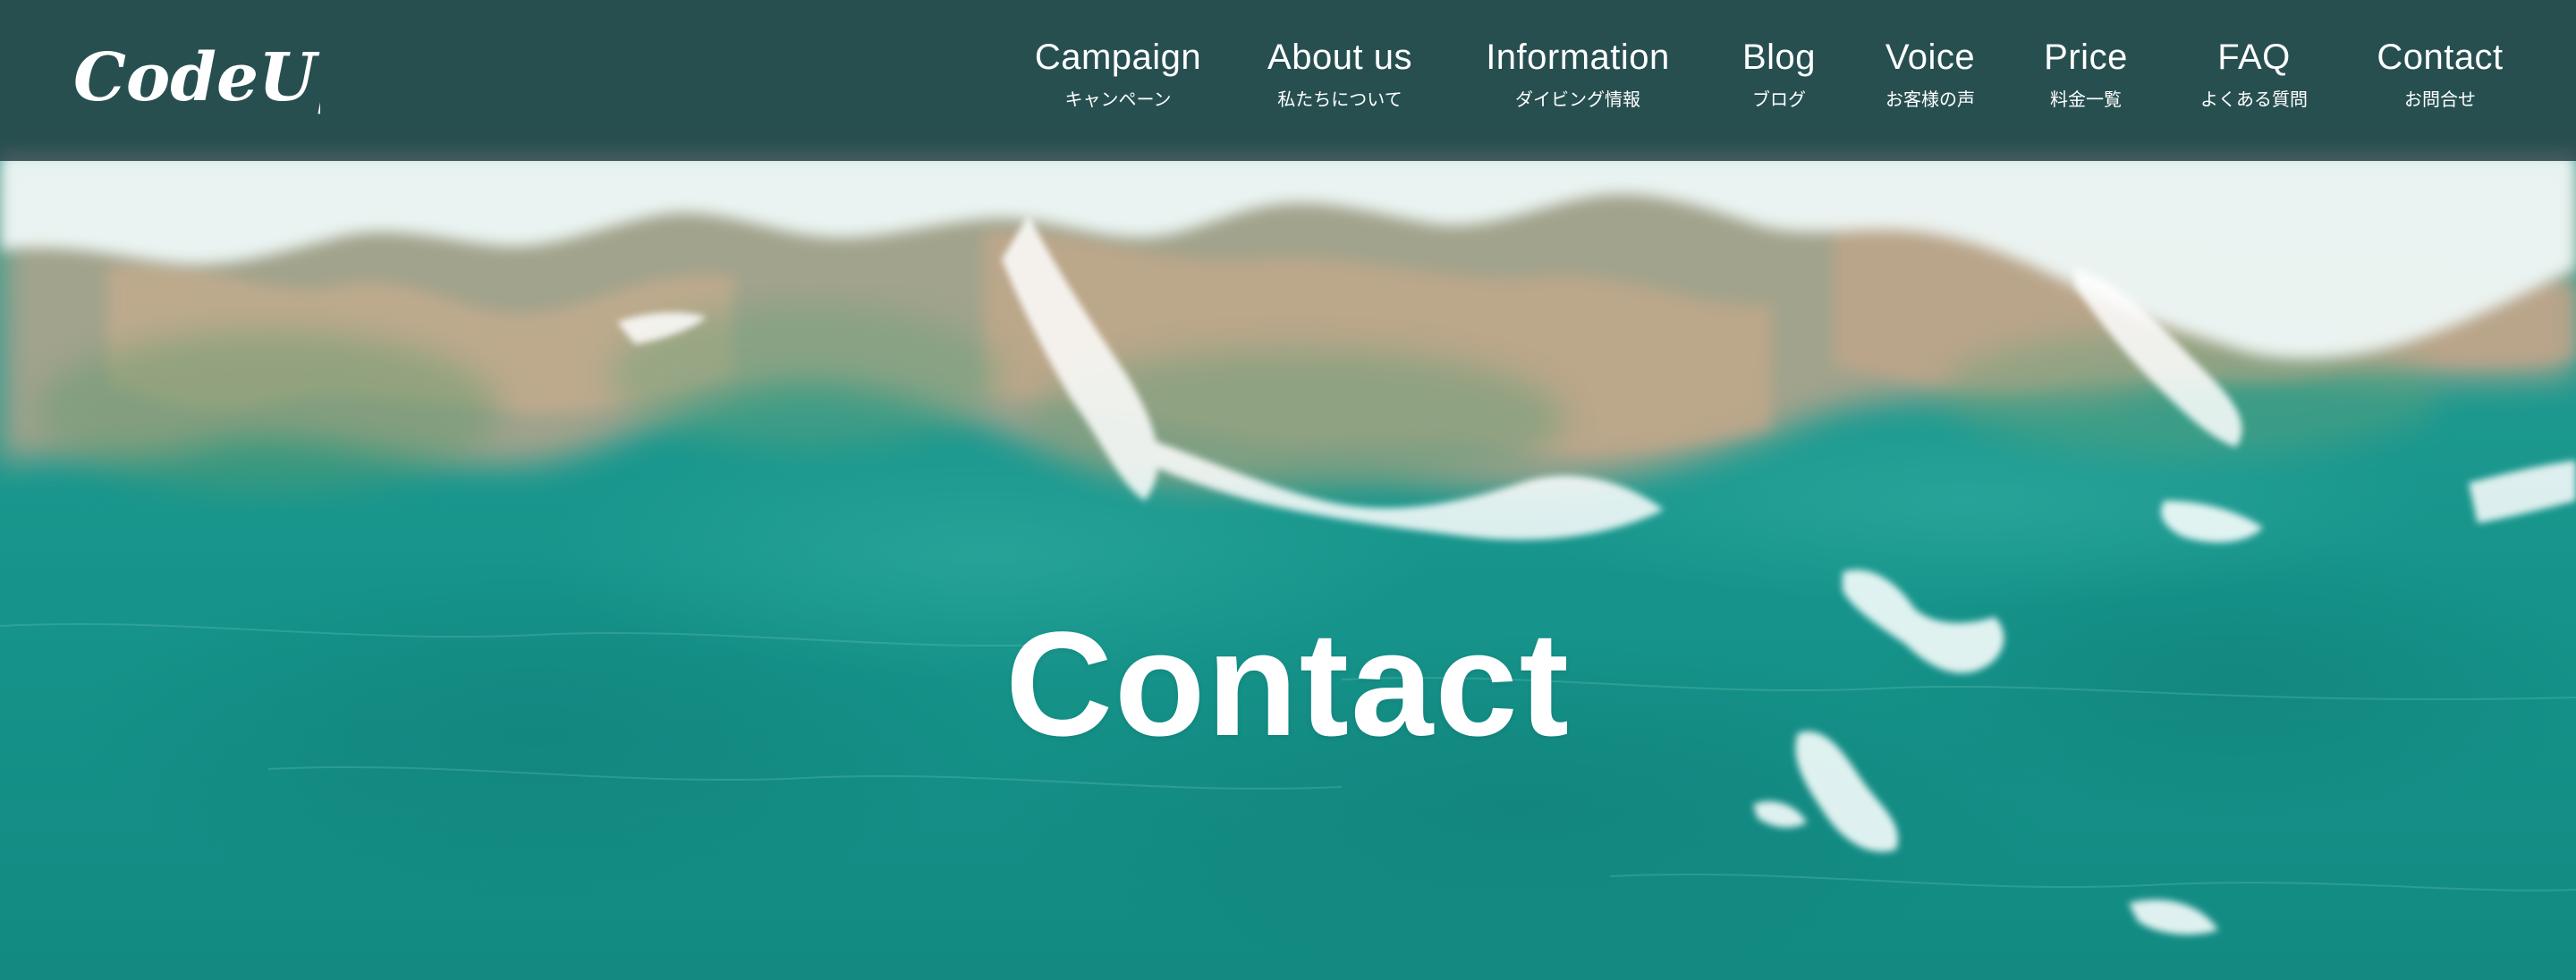 This screenshot has height=980, width=2576. What do you see at coordinates (1779, 57) in the screenshot?
I see `nav-label-en: Blog` at bounding box center [1779, 57].